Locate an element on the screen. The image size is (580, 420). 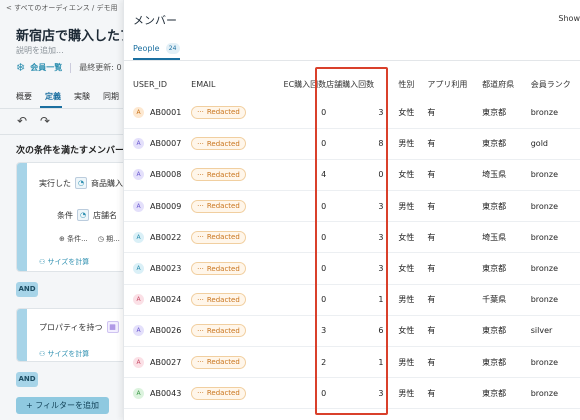
table-row: A AB0024 ··· Redacted 0 1 男性有千葉県 bronze is located at coordinates (352, 300).